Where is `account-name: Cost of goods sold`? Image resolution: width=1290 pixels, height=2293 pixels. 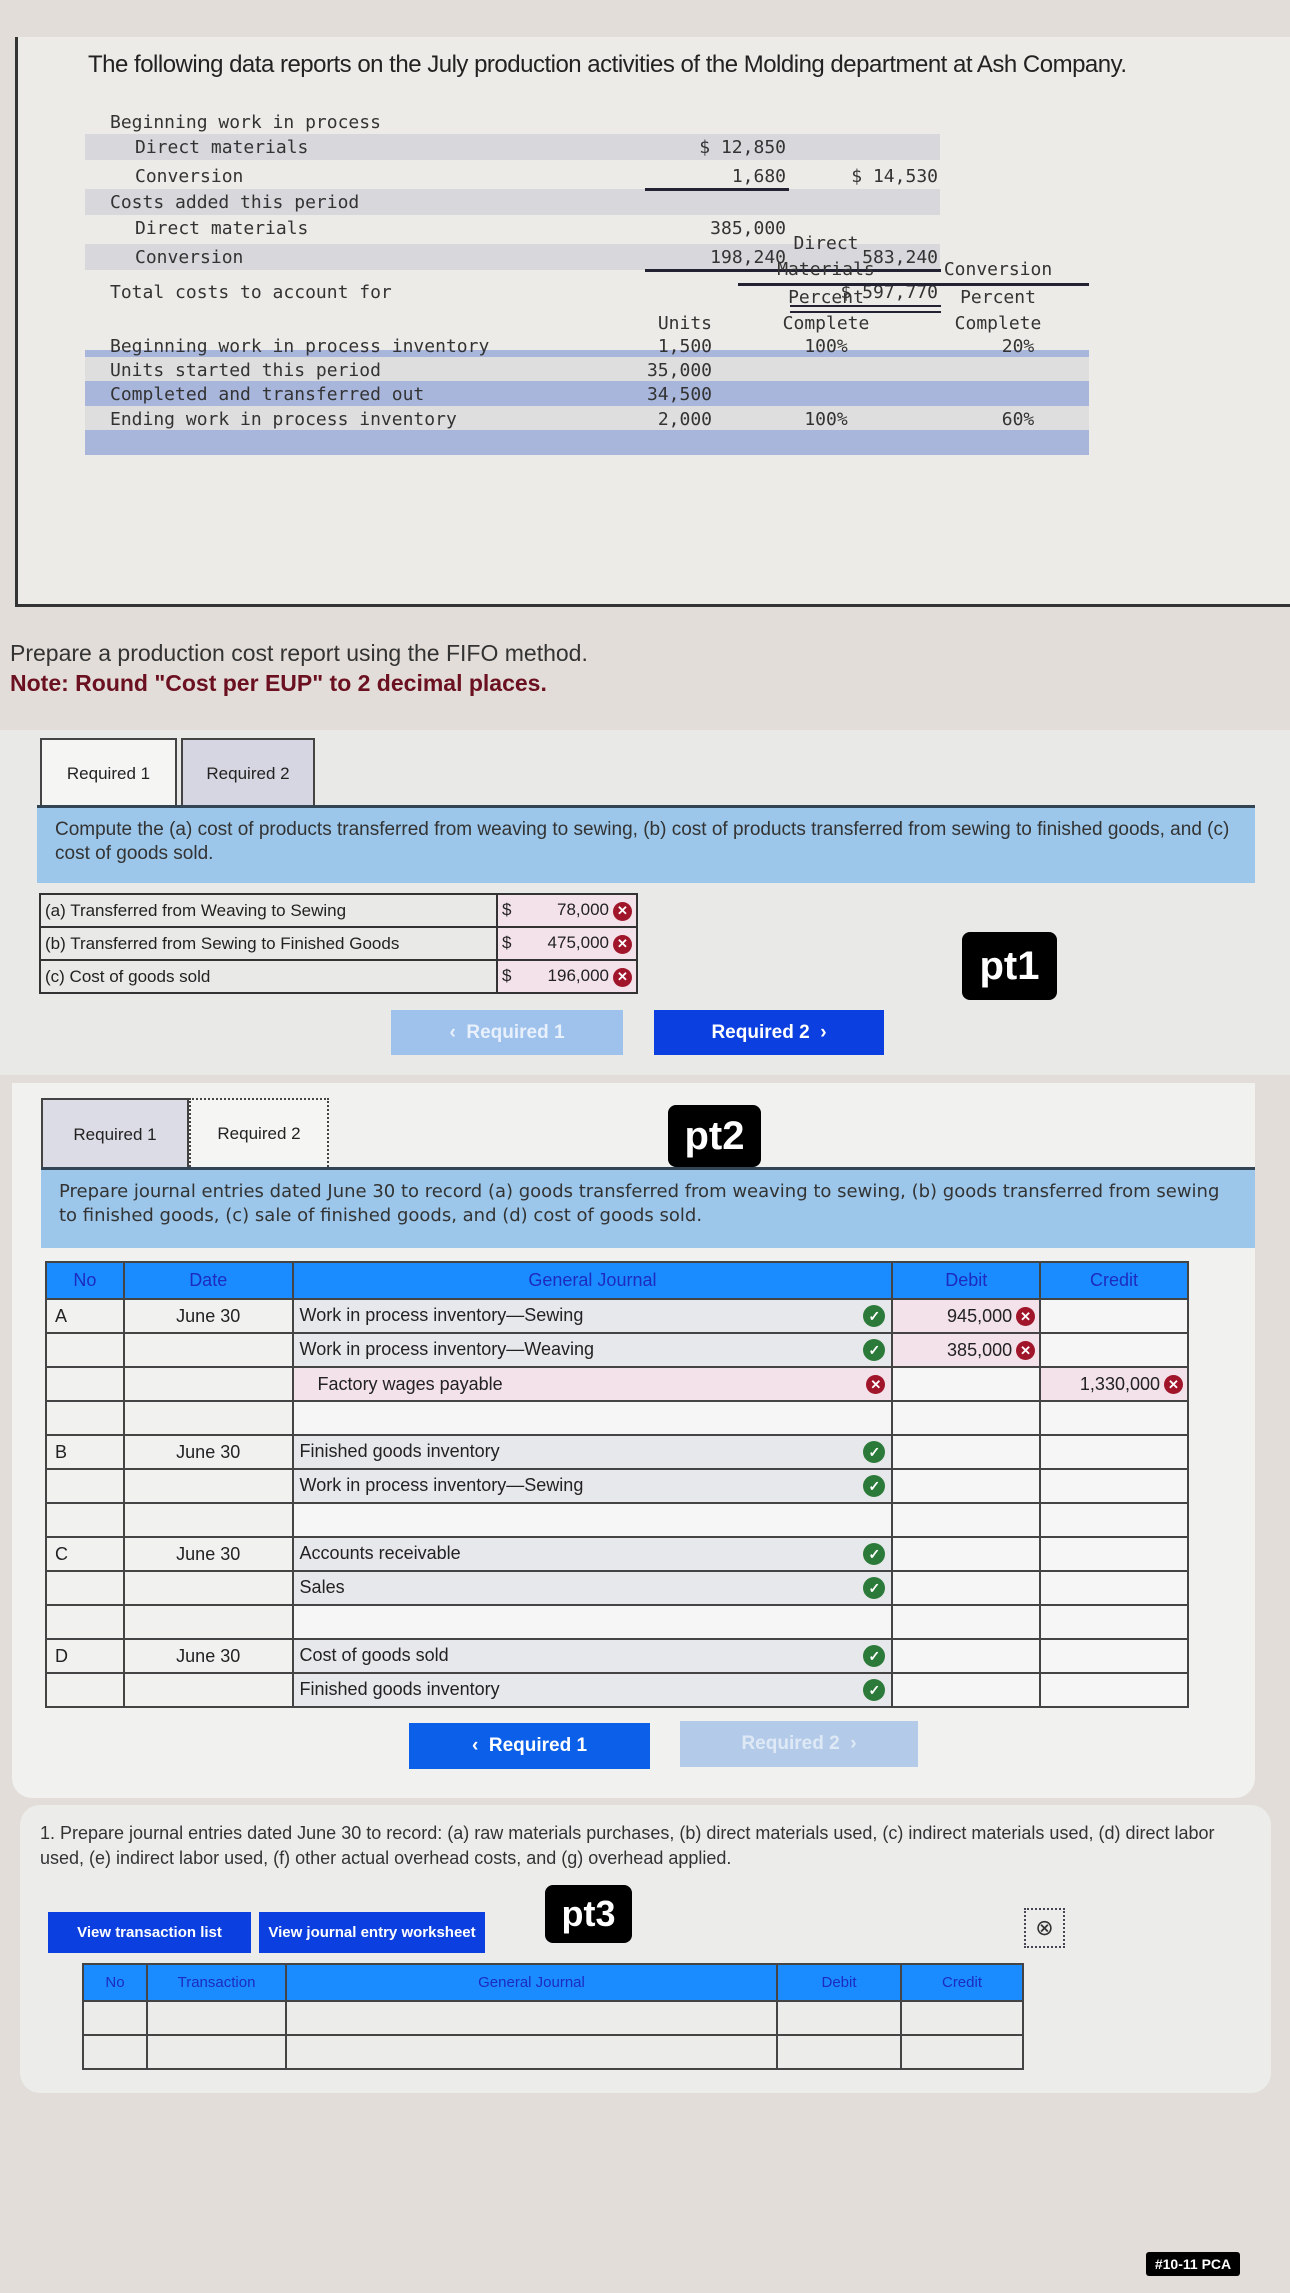 account-name: Cost of goods sold is located at coordinates (374, 1654).